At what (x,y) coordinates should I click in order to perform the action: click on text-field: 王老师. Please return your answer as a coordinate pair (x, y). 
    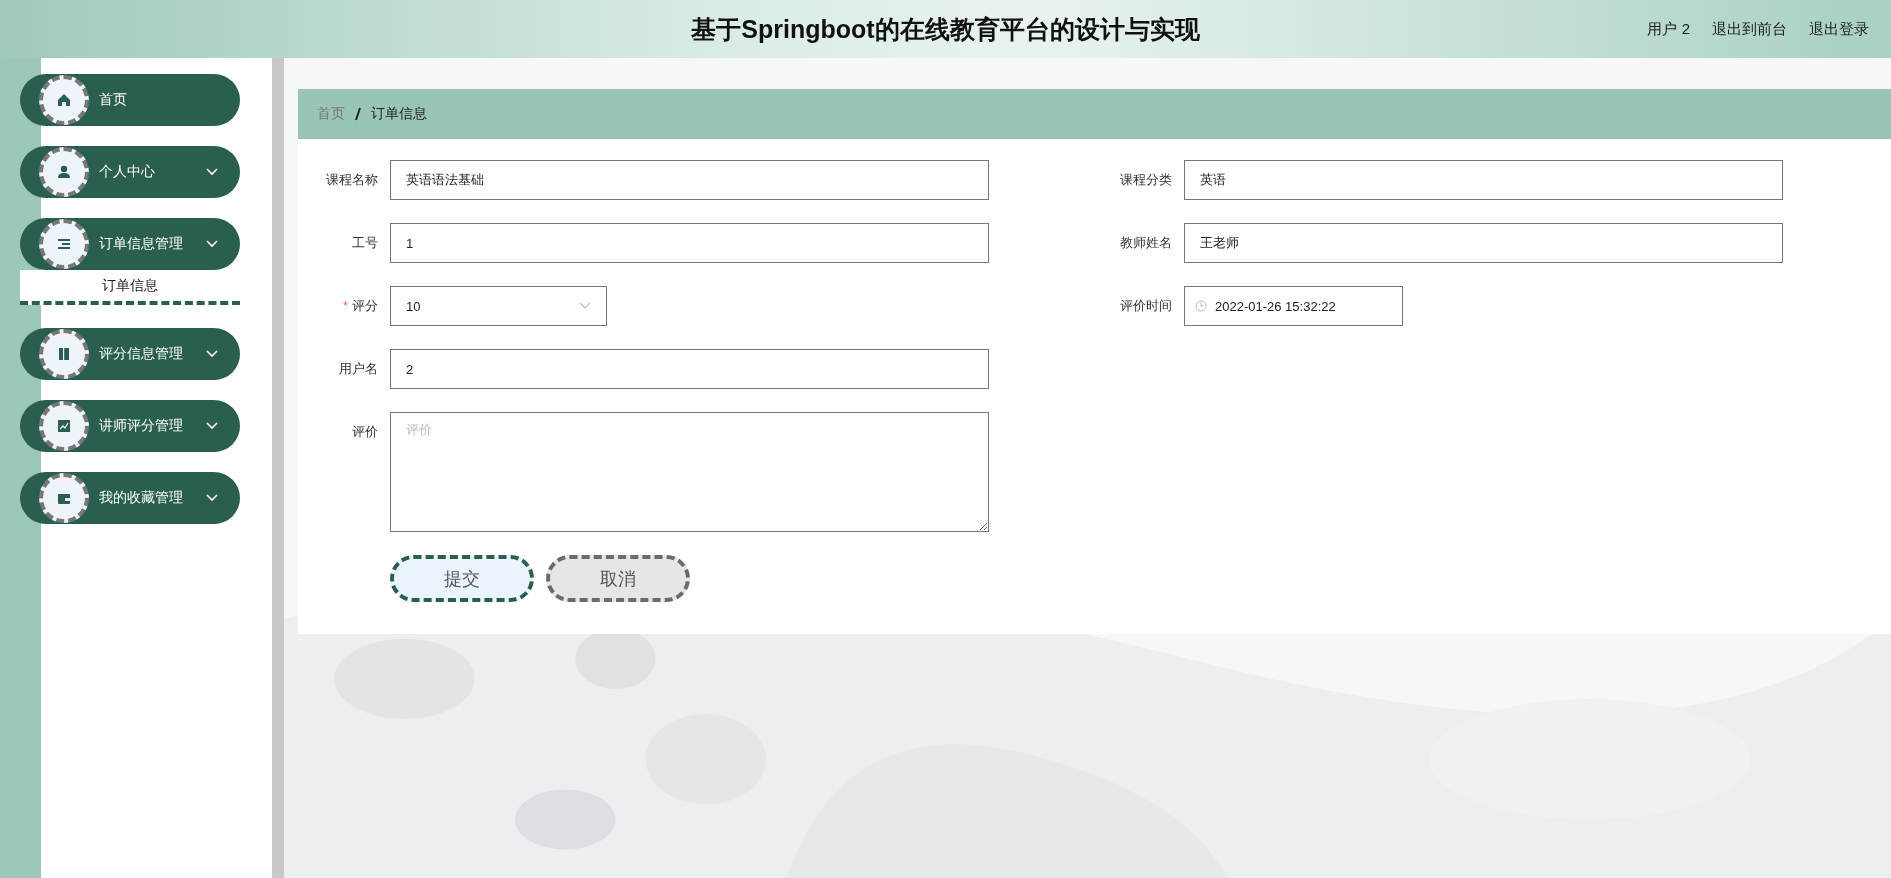
    Looking at the image, I should click on (1483, 243).